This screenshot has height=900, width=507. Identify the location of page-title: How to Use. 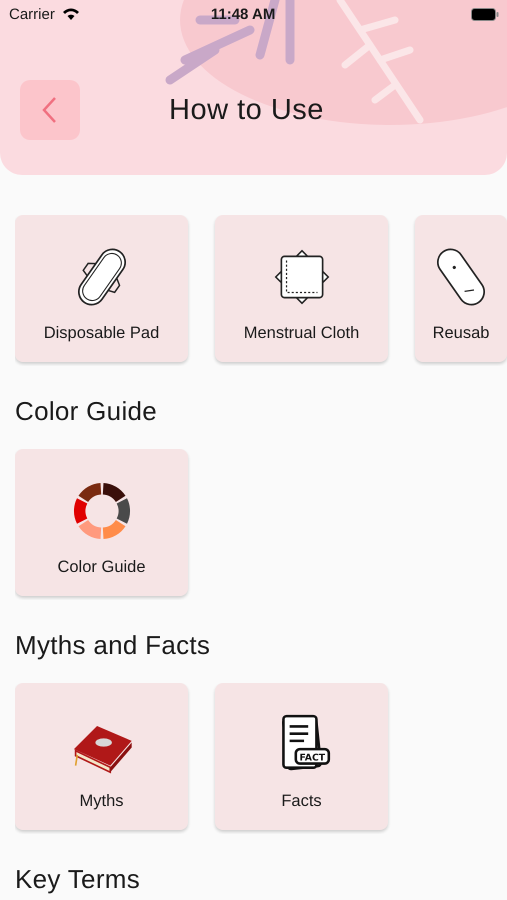
(246, 110).